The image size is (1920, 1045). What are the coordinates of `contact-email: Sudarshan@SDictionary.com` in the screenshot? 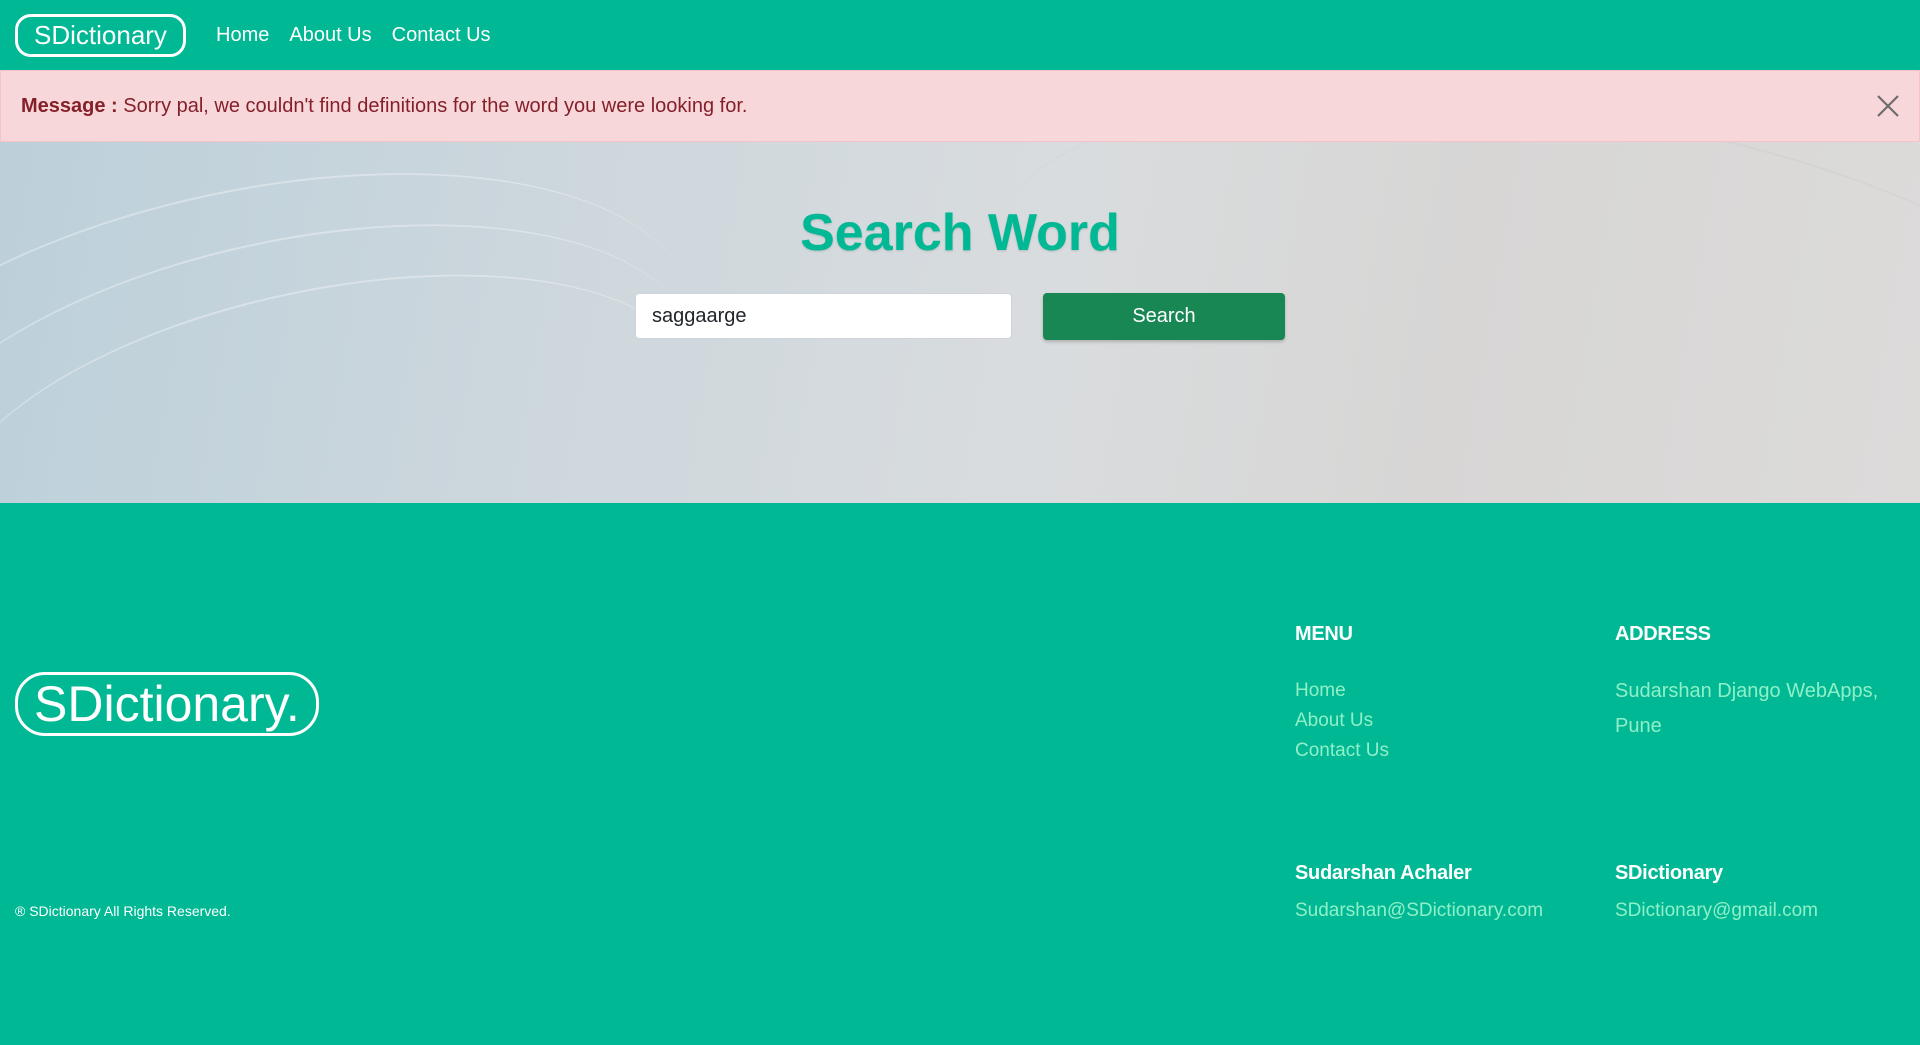 It's located at (1419, 911).